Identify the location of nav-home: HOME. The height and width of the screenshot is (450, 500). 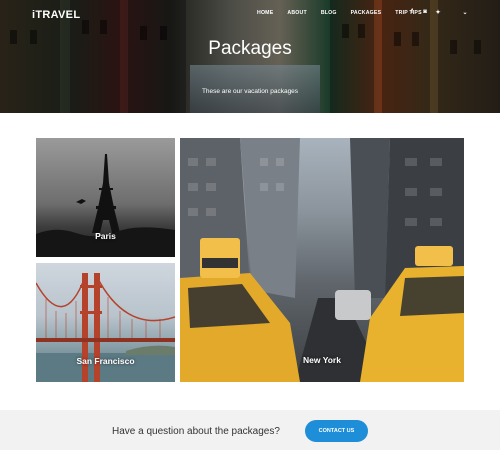
(265, 13).